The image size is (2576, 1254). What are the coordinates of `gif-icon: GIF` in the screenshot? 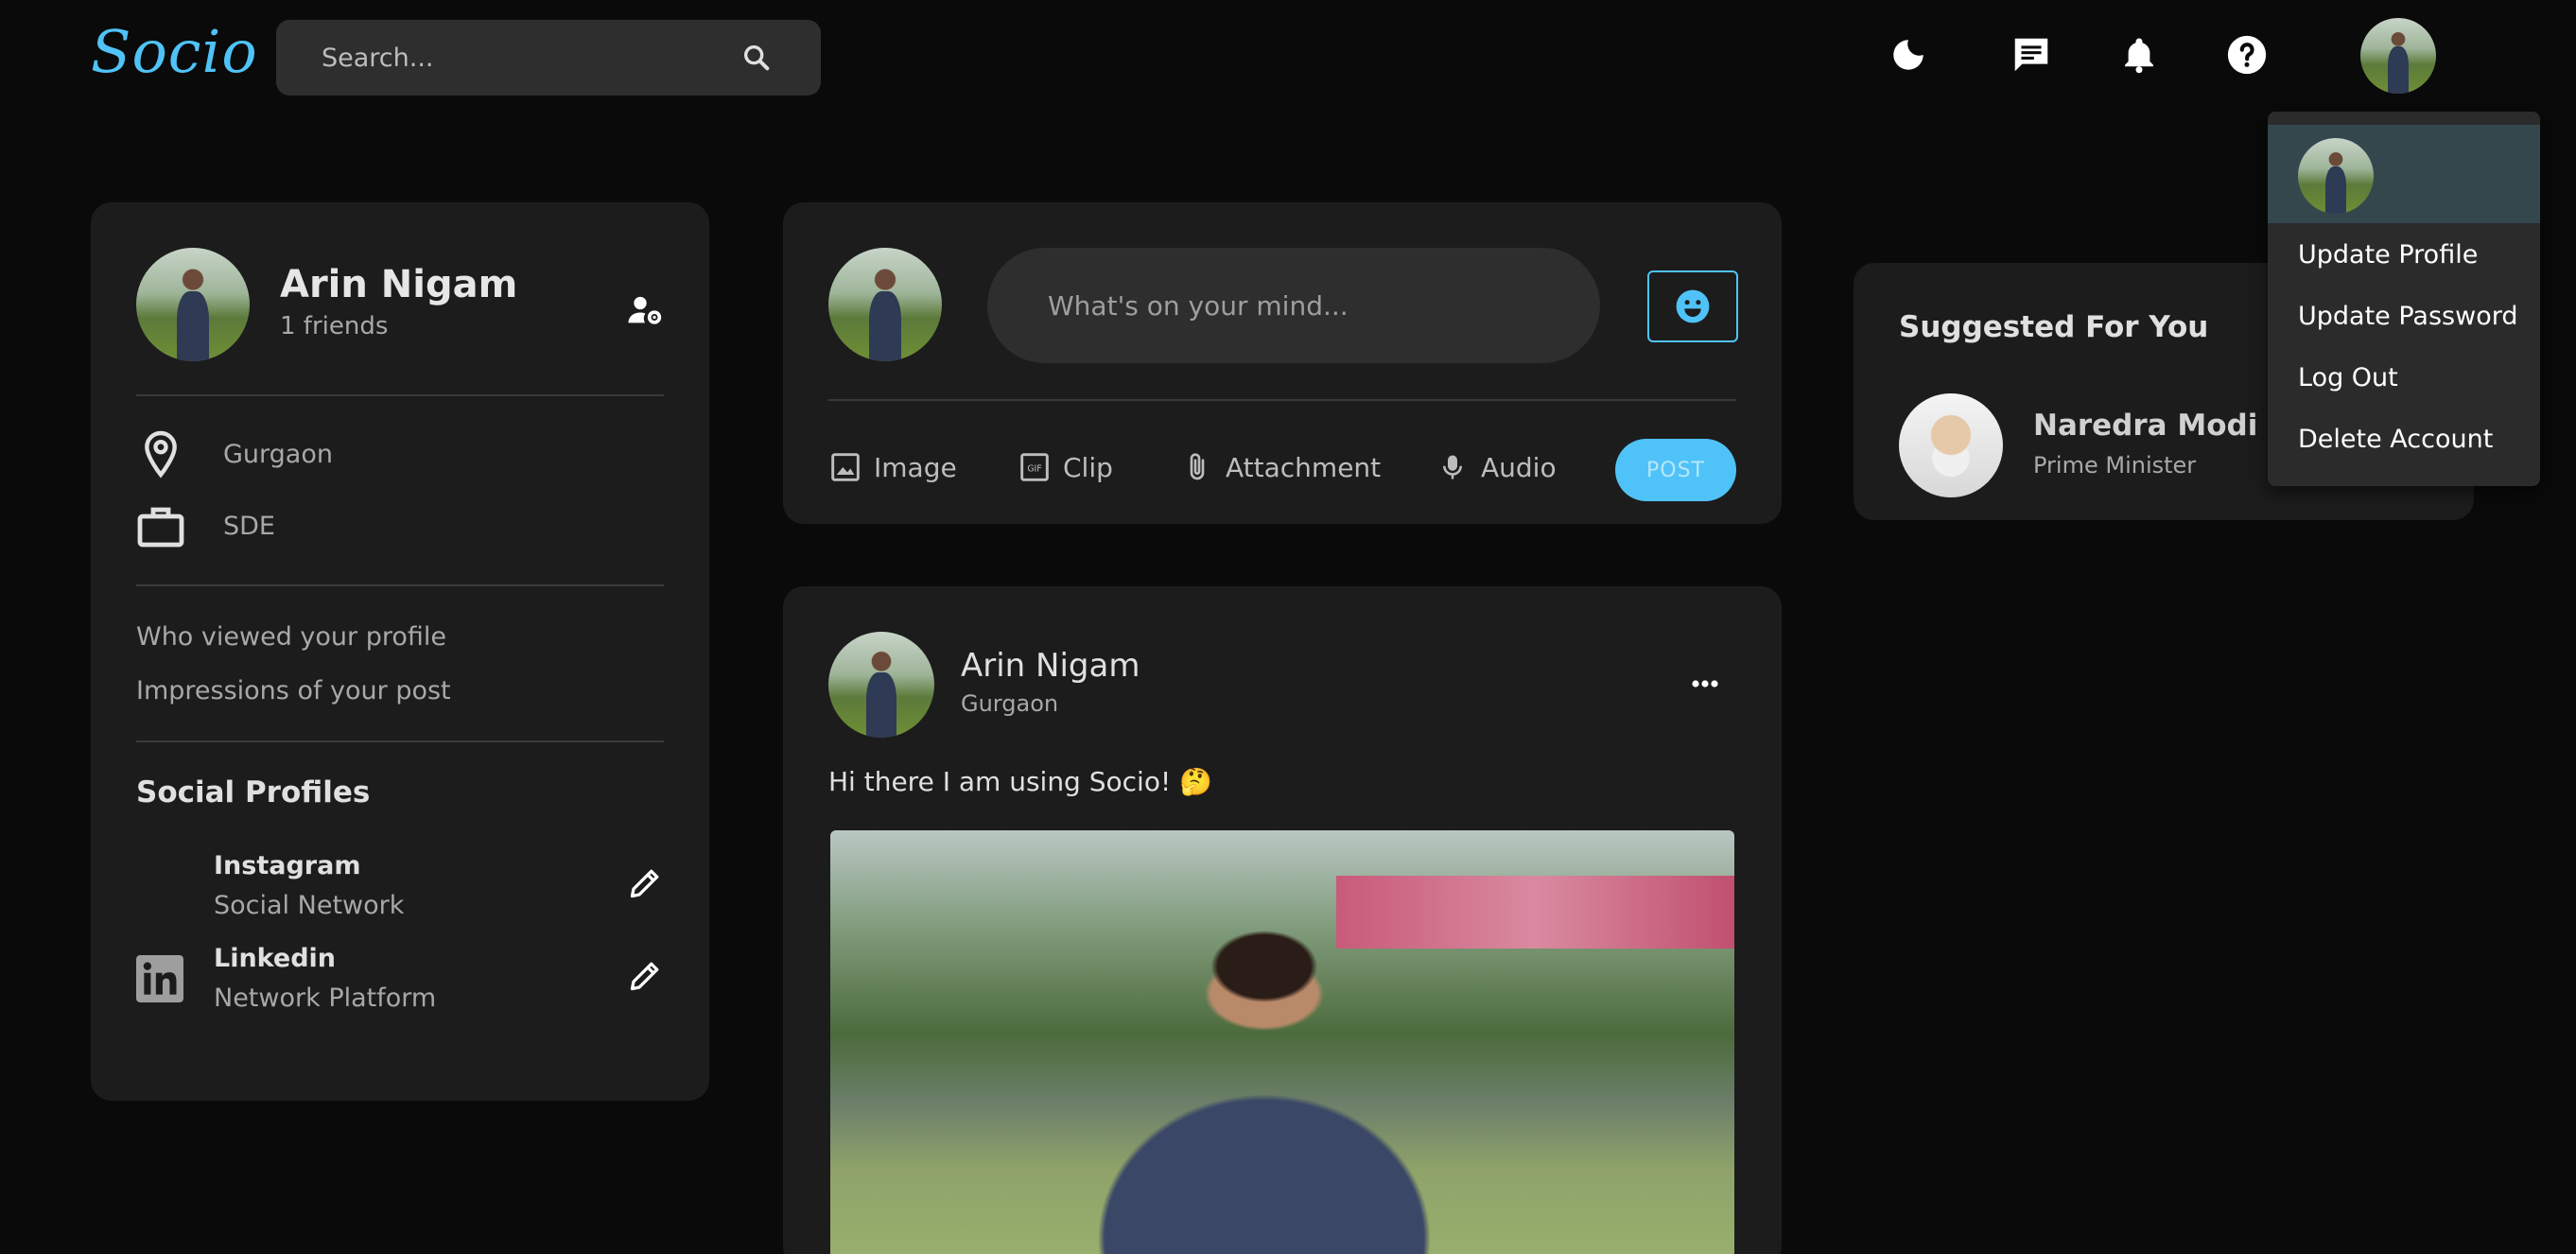 It's located at (1035, 467).